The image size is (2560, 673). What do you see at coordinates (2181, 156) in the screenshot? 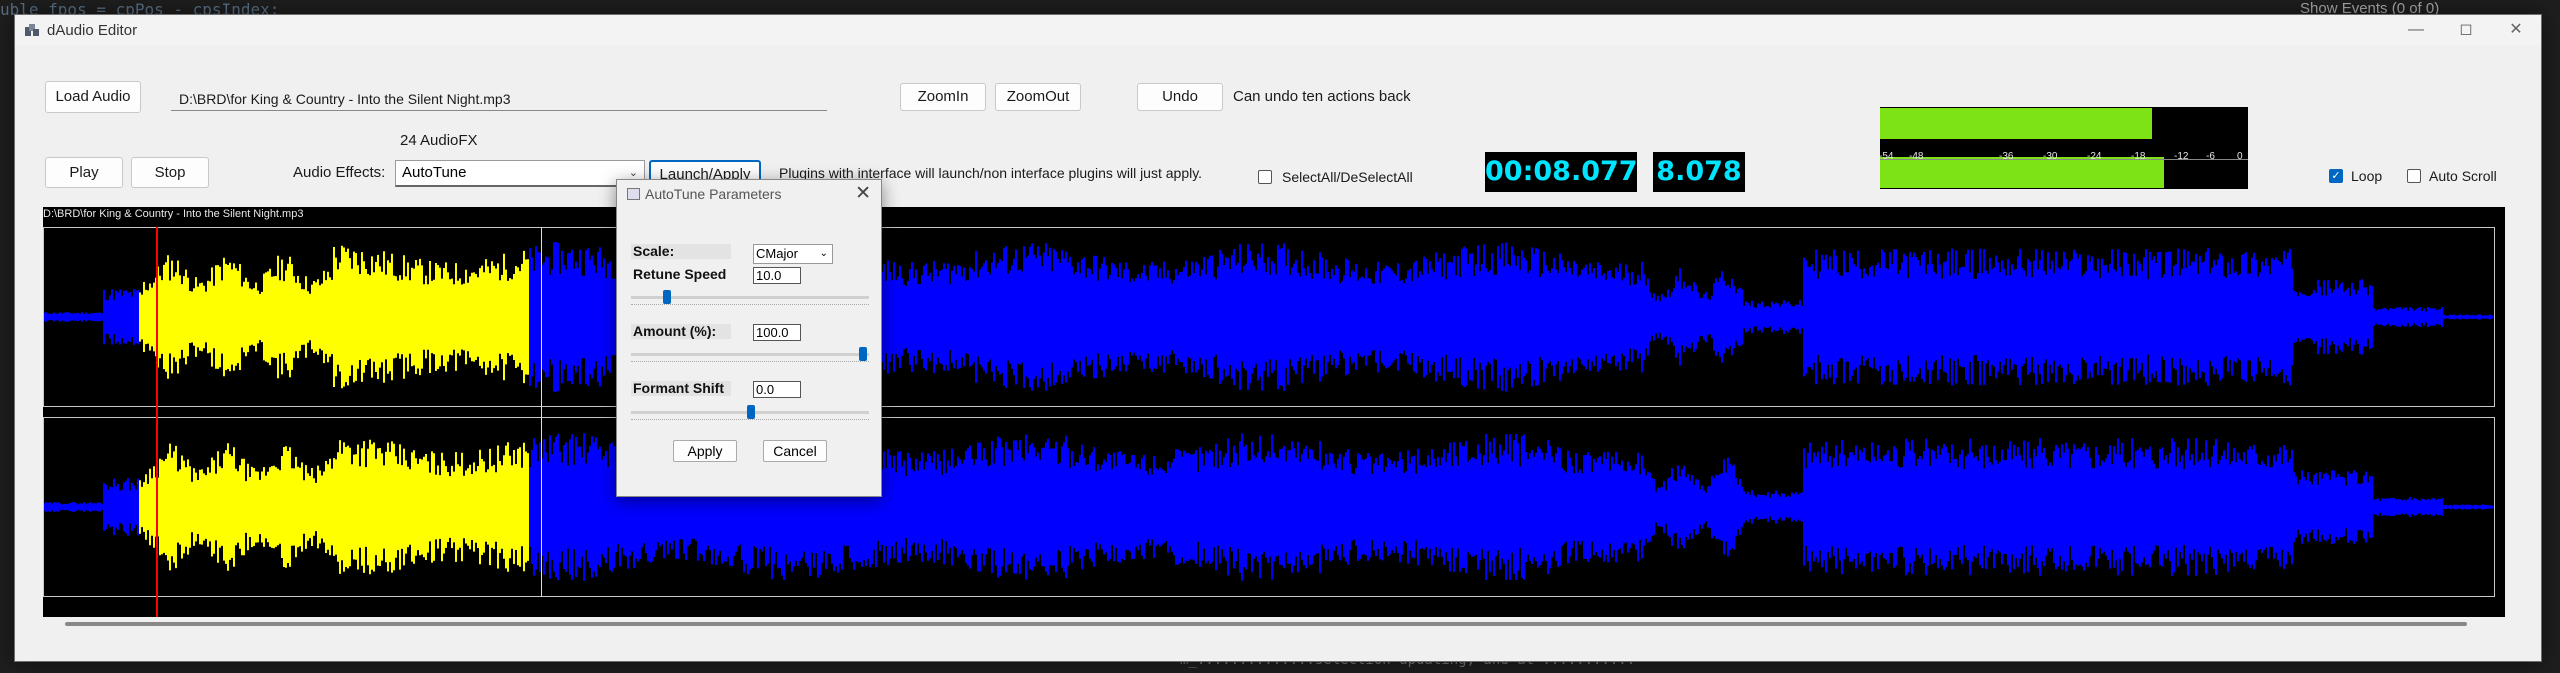
I see `meter-tick: -12` at bounding box center [2181, 156].